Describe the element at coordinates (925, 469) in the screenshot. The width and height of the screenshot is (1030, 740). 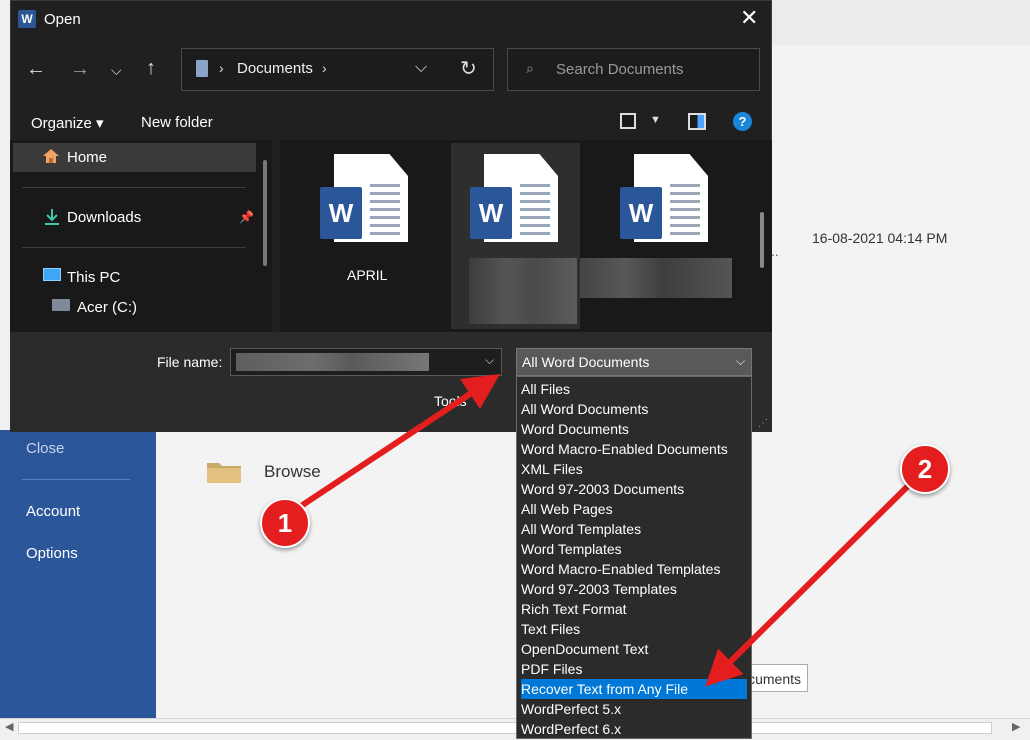
I see `annotation-badge-2: 2` at that location.